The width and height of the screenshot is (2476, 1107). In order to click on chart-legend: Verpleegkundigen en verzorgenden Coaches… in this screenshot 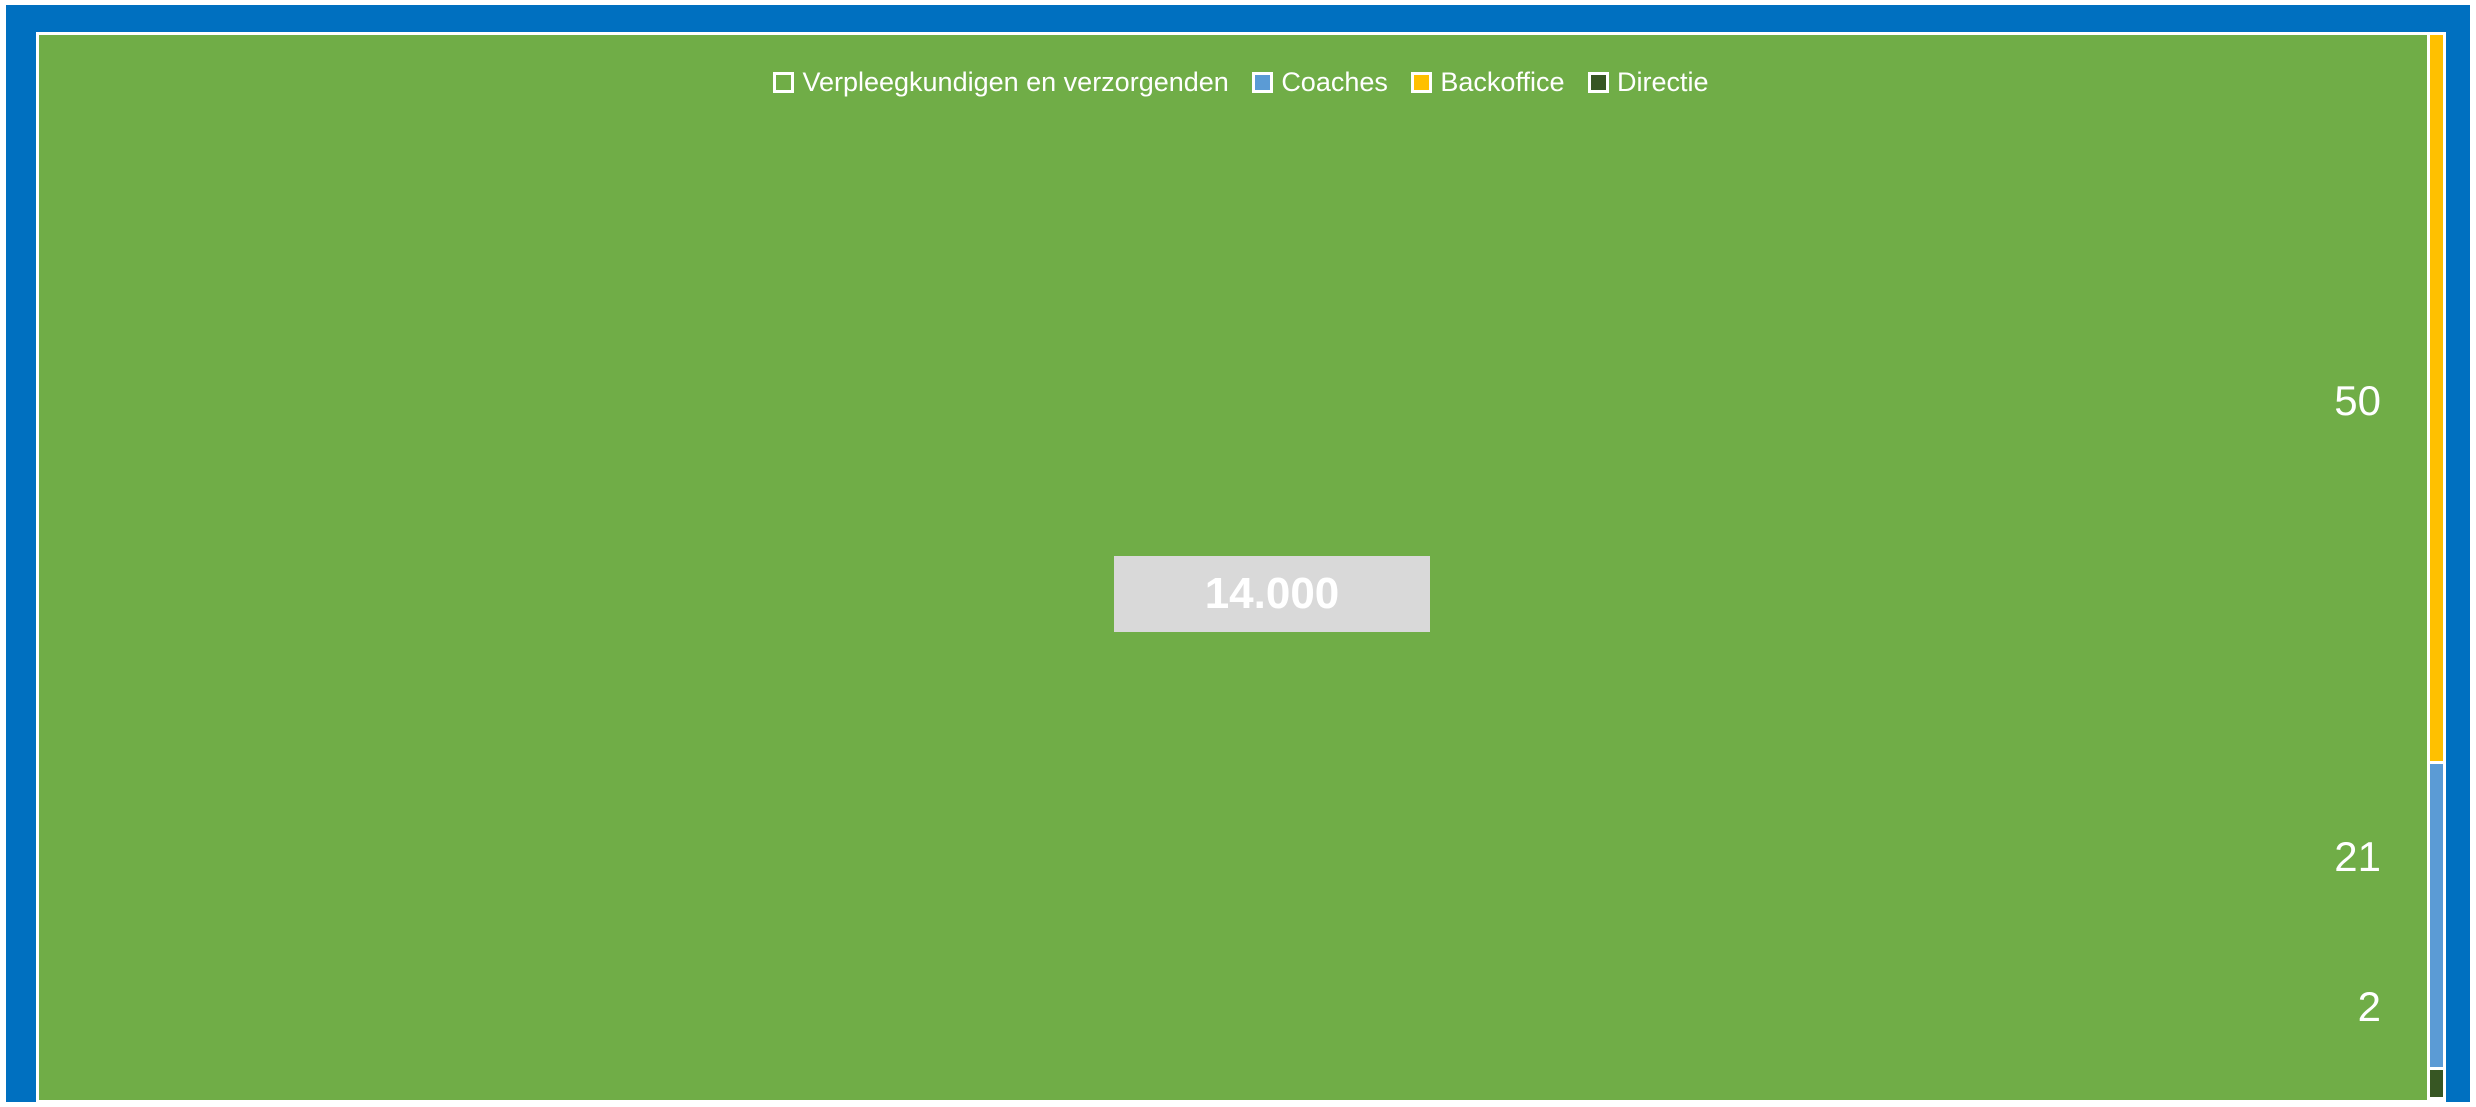, I will do `click(1241, 83)`.